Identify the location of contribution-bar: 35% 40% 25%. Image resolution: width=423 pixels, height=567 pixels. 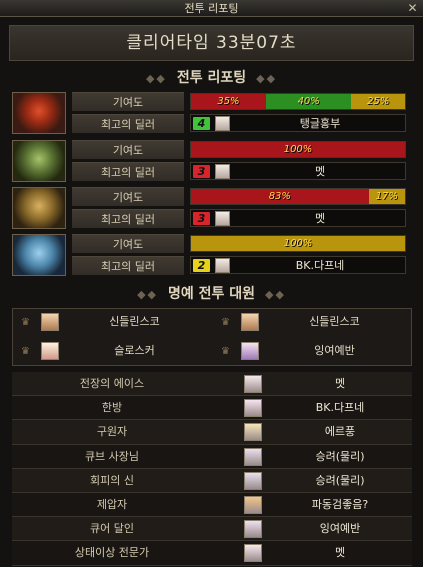
(298, 101).